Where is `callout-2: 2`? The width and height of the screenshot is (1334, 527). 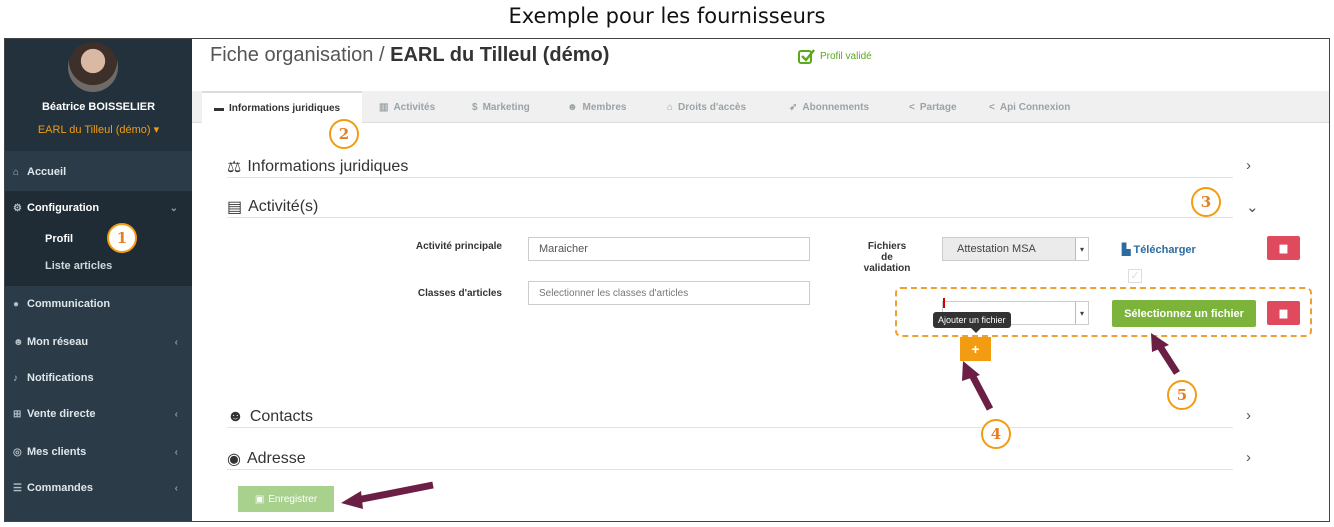 callout-2: 2 is located at coordinates (344, 134).